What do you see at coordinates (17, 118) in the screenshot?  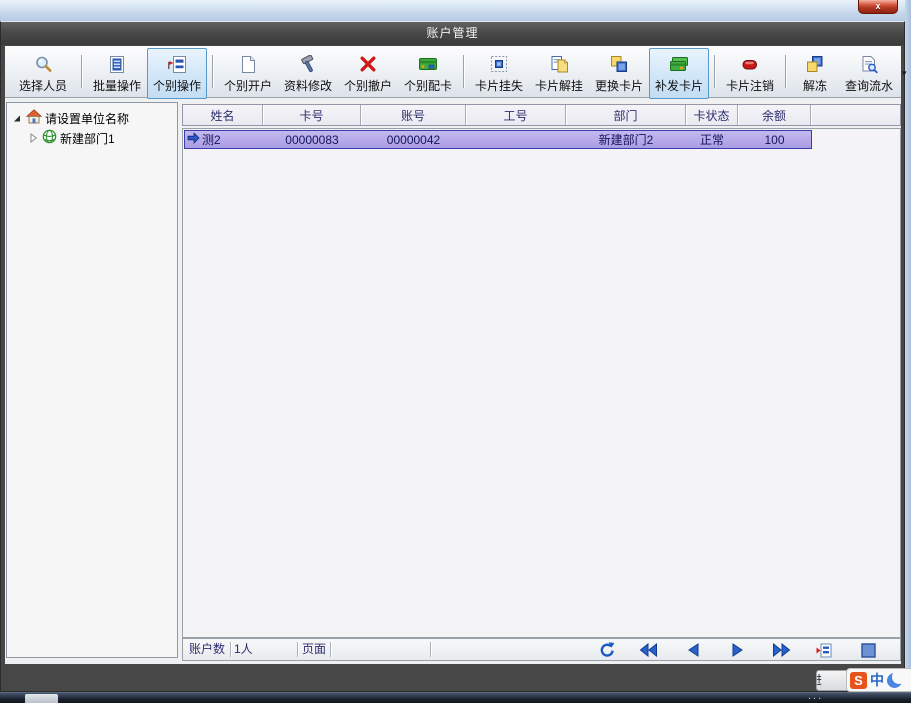 I see `tree-expanded-icon` at bounding box center [17, 118].